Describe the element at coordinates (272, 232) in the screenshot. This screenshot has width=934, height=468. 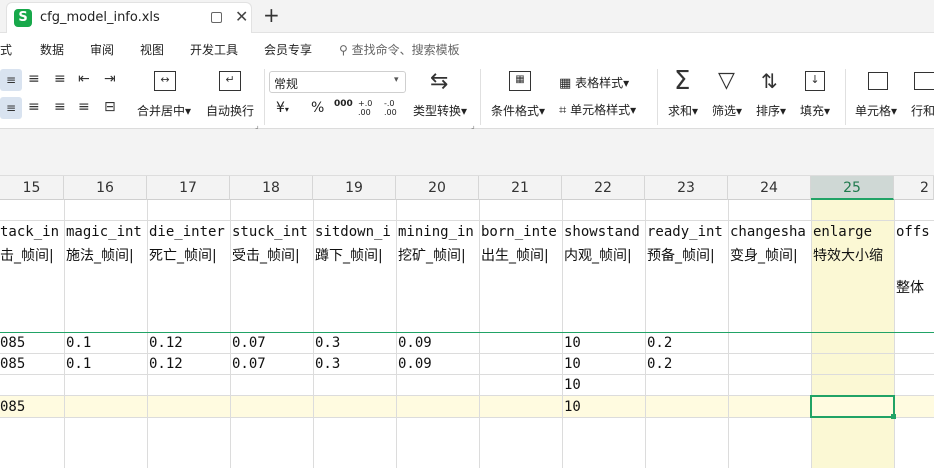
I see `cell-header-en: stuck_int` at that location.